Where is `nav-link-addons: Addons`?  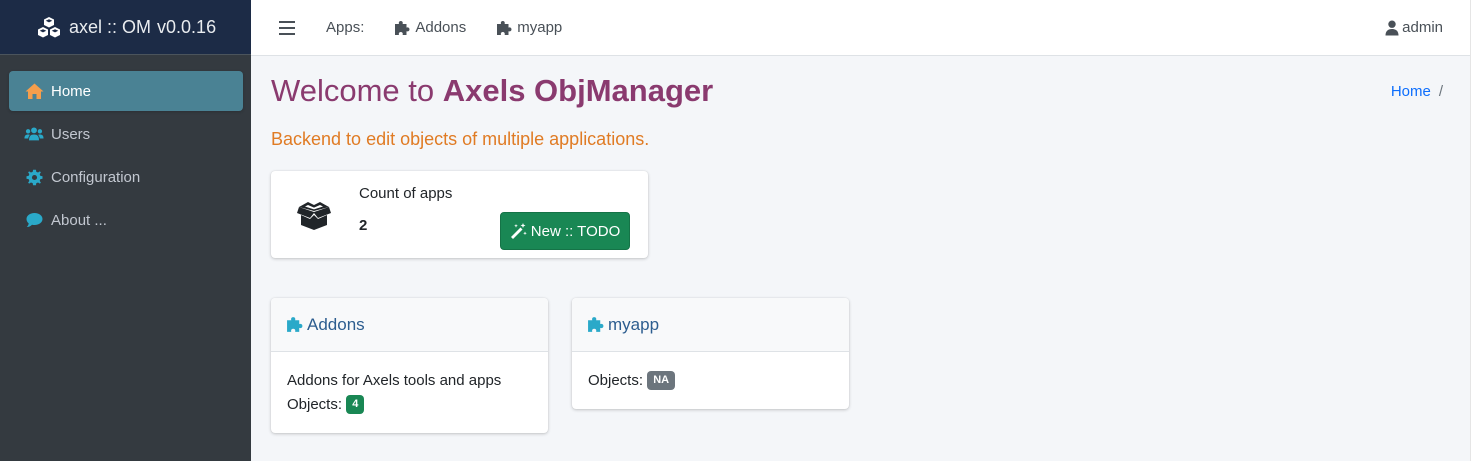 nav-link-addons: Addons is located at coordinates (430, 27).